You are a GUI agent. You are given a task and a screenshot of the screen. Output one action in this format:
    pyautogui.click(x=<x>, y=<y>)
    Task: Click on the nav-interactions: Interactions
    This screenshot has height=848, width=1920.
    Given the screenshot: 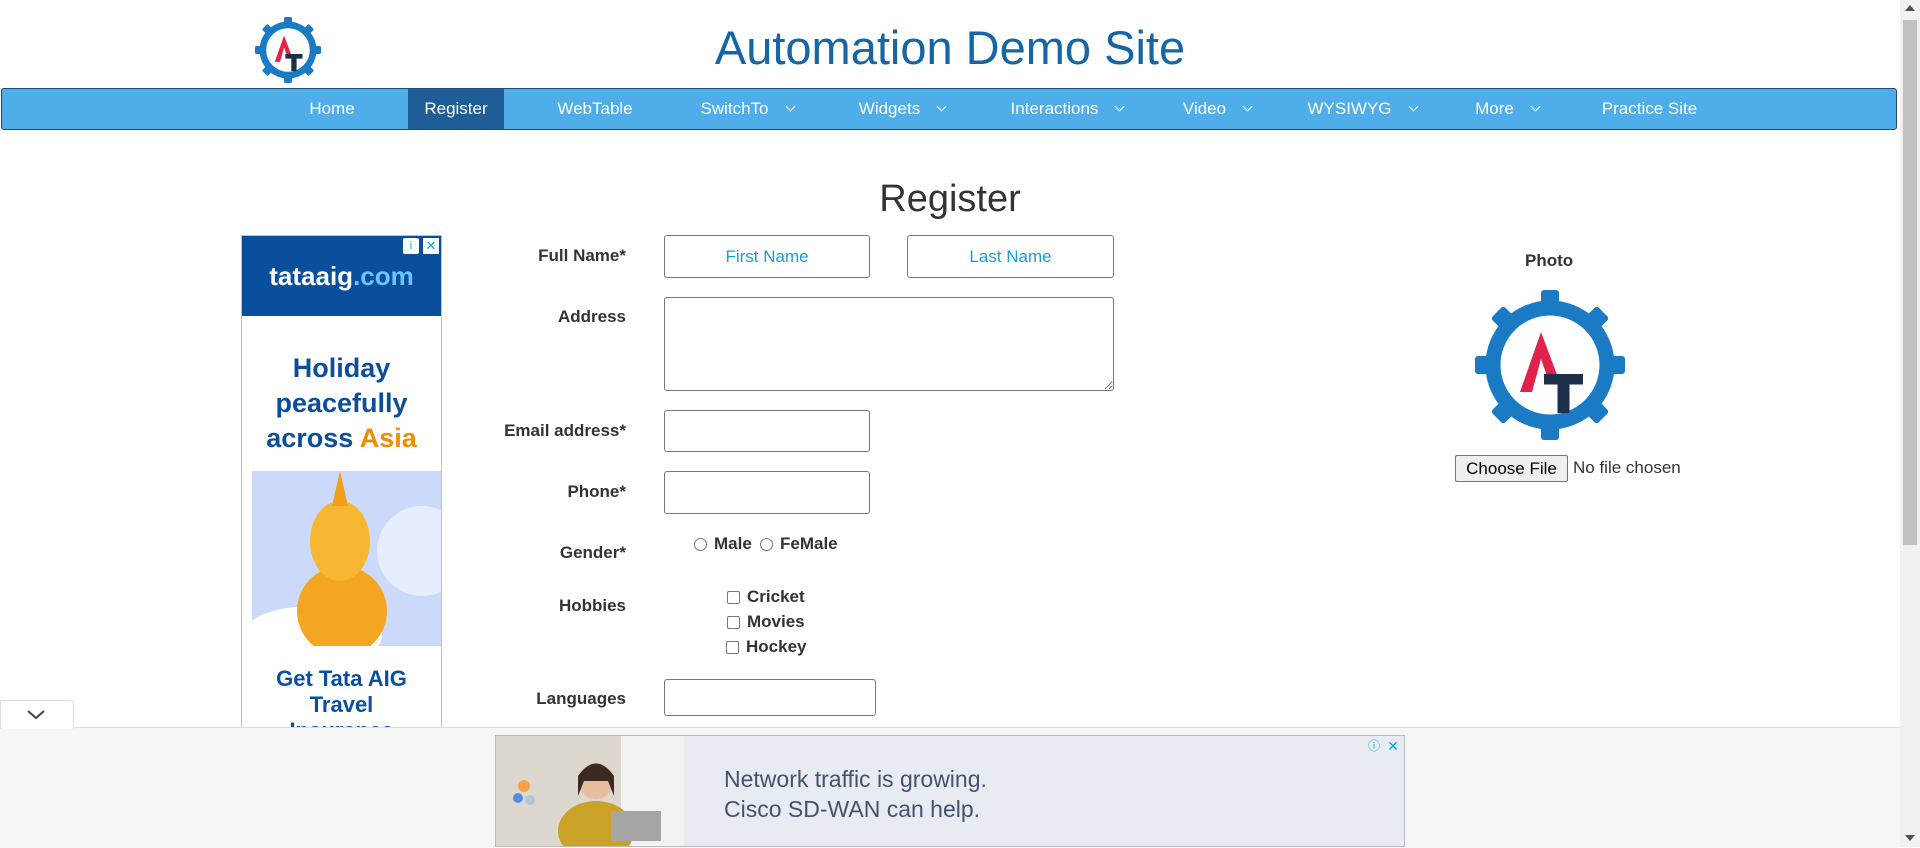 What is the action you would take?
    pyautogui.click(x=1067, y=109)
    